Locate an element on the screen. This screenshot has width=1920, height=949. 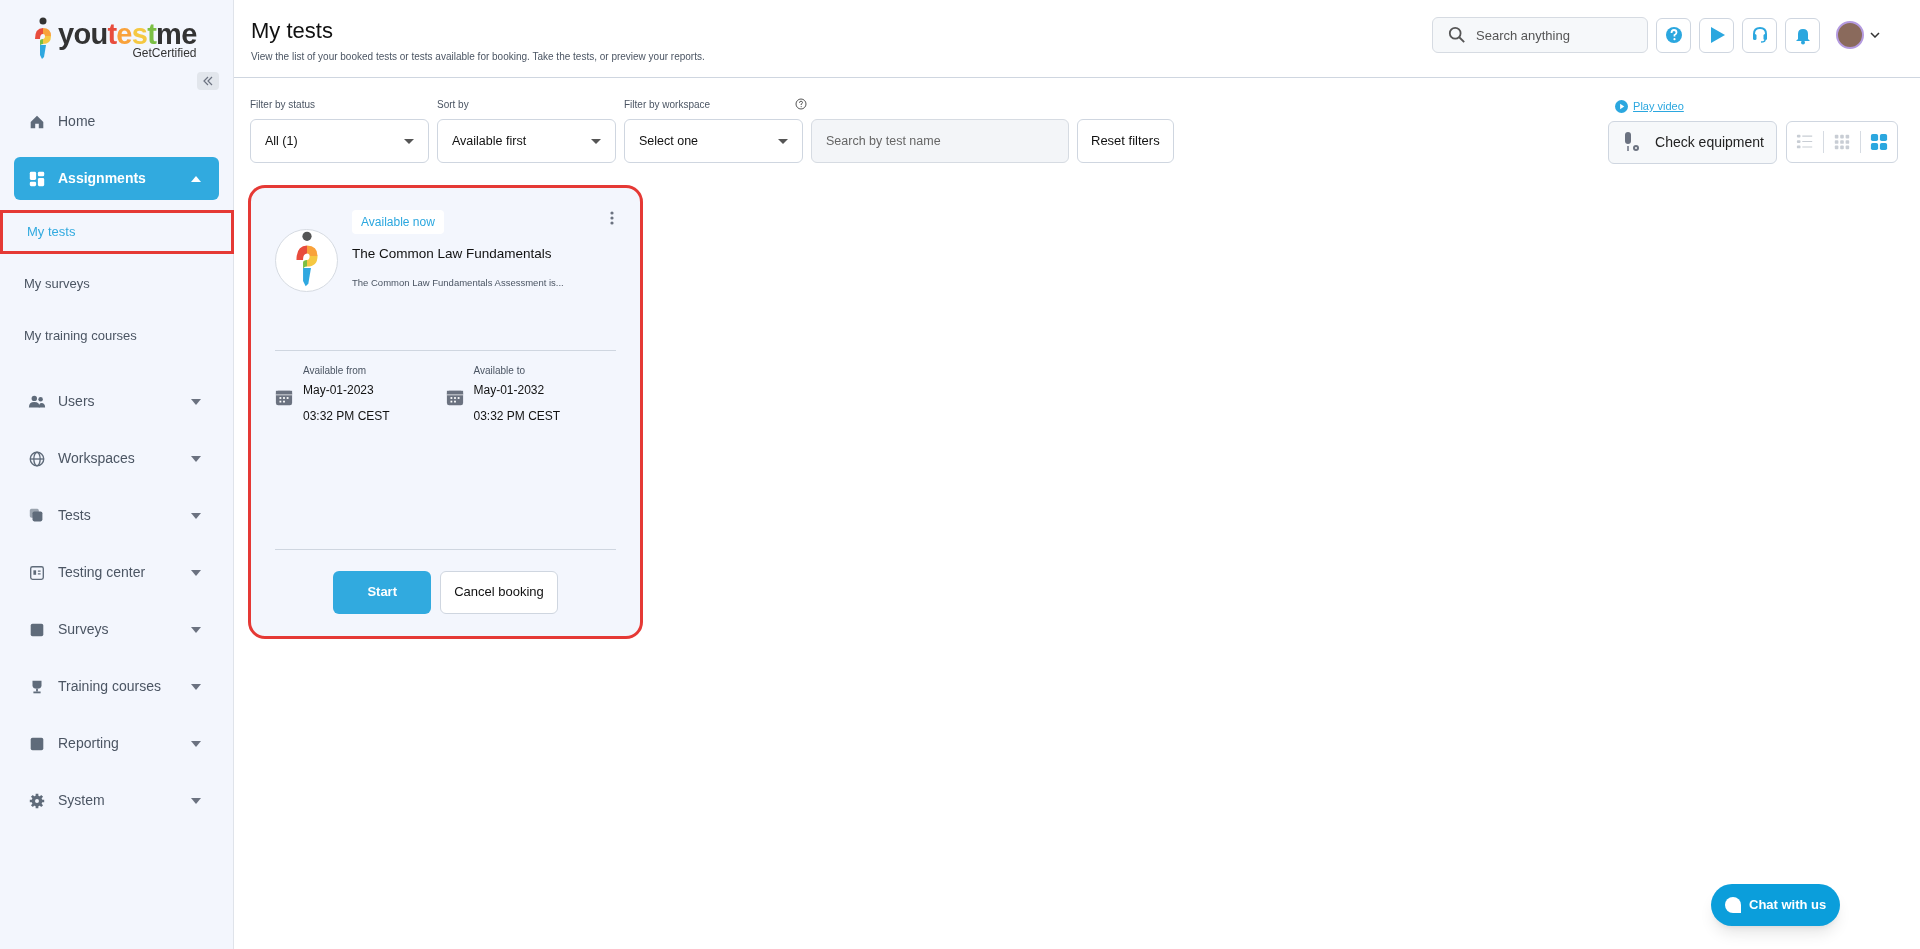
notifications-button is located at coordinates (1802, 35).